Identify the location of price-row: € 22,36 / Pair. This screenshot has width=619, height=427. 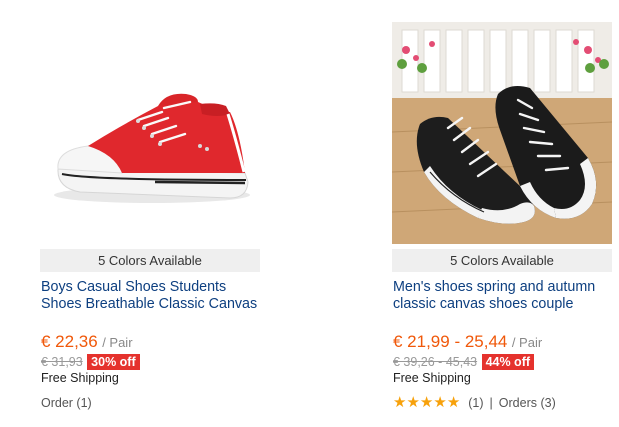
(87, 342).